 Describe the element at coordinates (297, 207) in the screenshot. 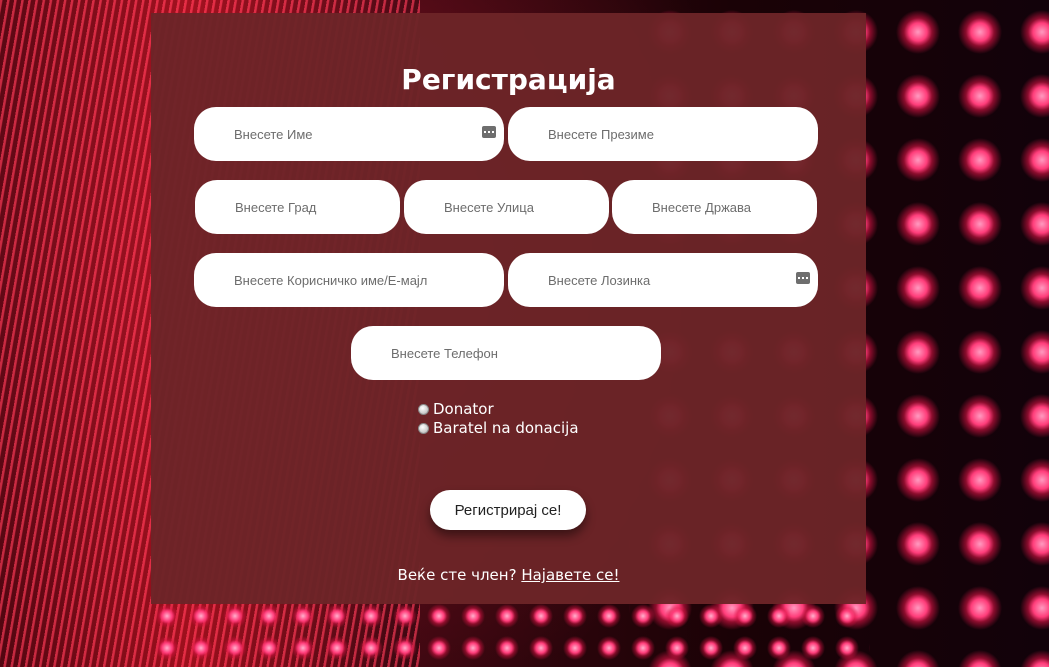

I see `city-input` at that location.